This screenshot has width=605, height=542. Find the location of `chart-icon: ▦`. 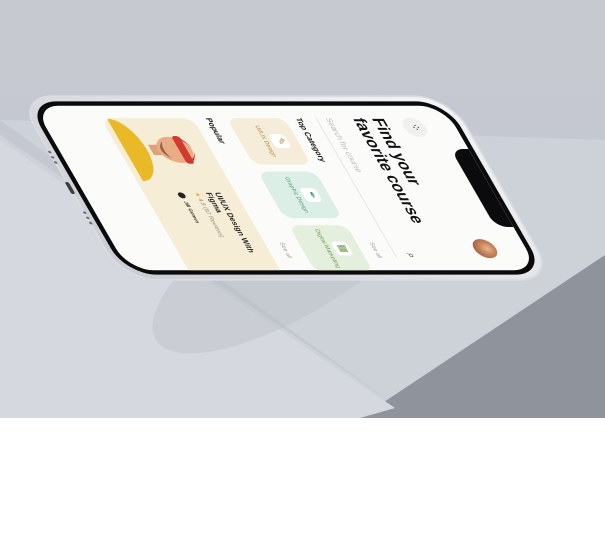

chart-icon: ▦ is located at coordinates (341, 248).